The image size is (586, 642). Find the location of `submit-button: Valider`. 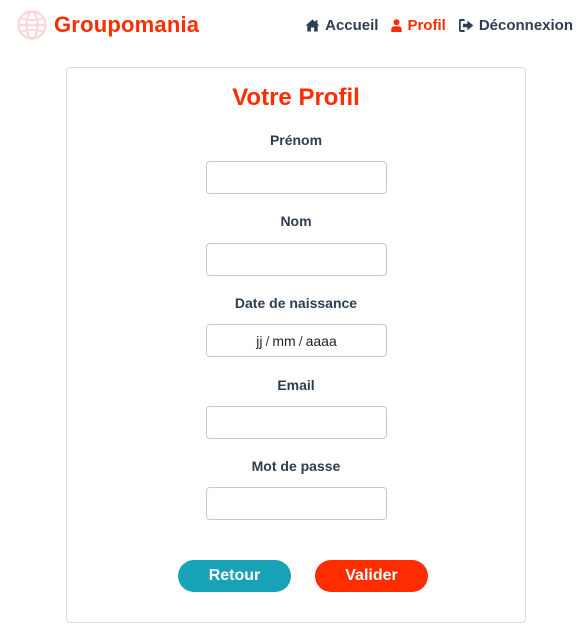

submit-button: Valider is located at coordinates (371, 576).